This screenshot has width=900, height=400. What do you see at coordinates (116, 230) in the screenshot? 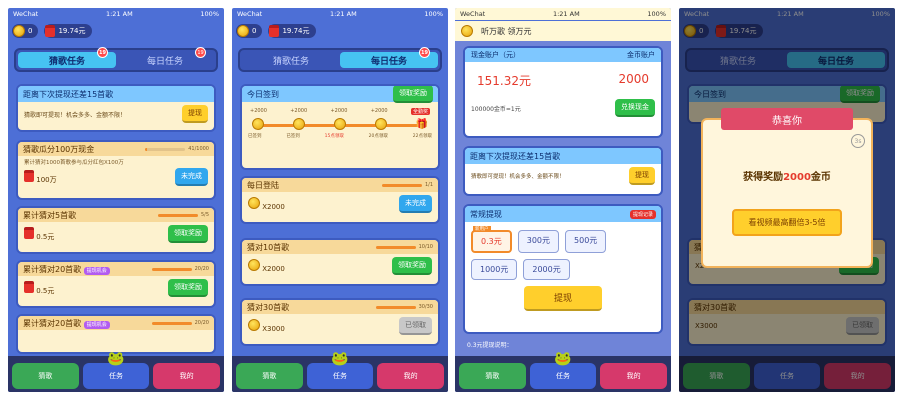
I see `task-card: 累计猜对5首歌 5/5 0.5元 领取奖励` at bounding box center [116, 230].